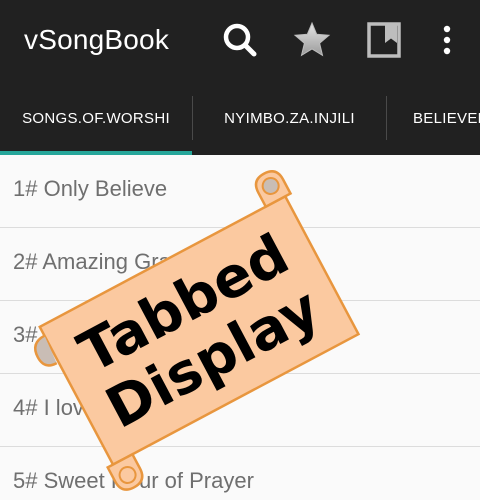 The height and width of the screenshot is (500, 480). Describe the element at coordinates (103, 261) in the screenshot. I see `song-title: 2# Amazing Grace` at that location.